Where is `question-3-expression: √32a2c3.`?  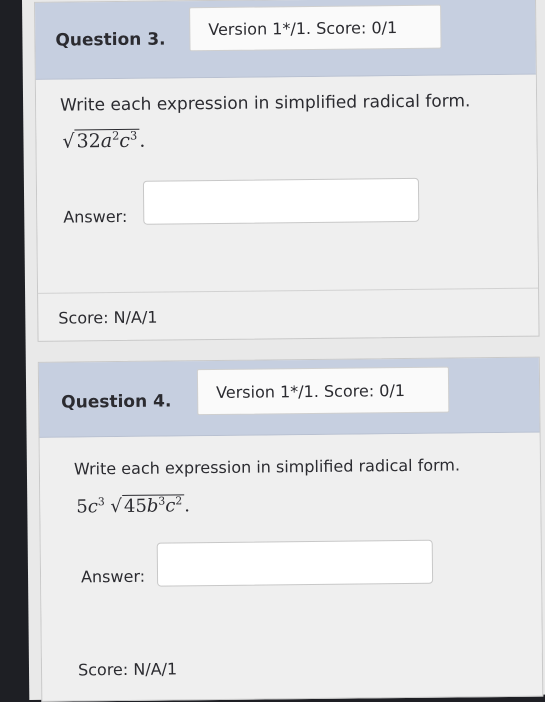 question-3-expression: √32a2c3. is located at coordinates (104, 140).